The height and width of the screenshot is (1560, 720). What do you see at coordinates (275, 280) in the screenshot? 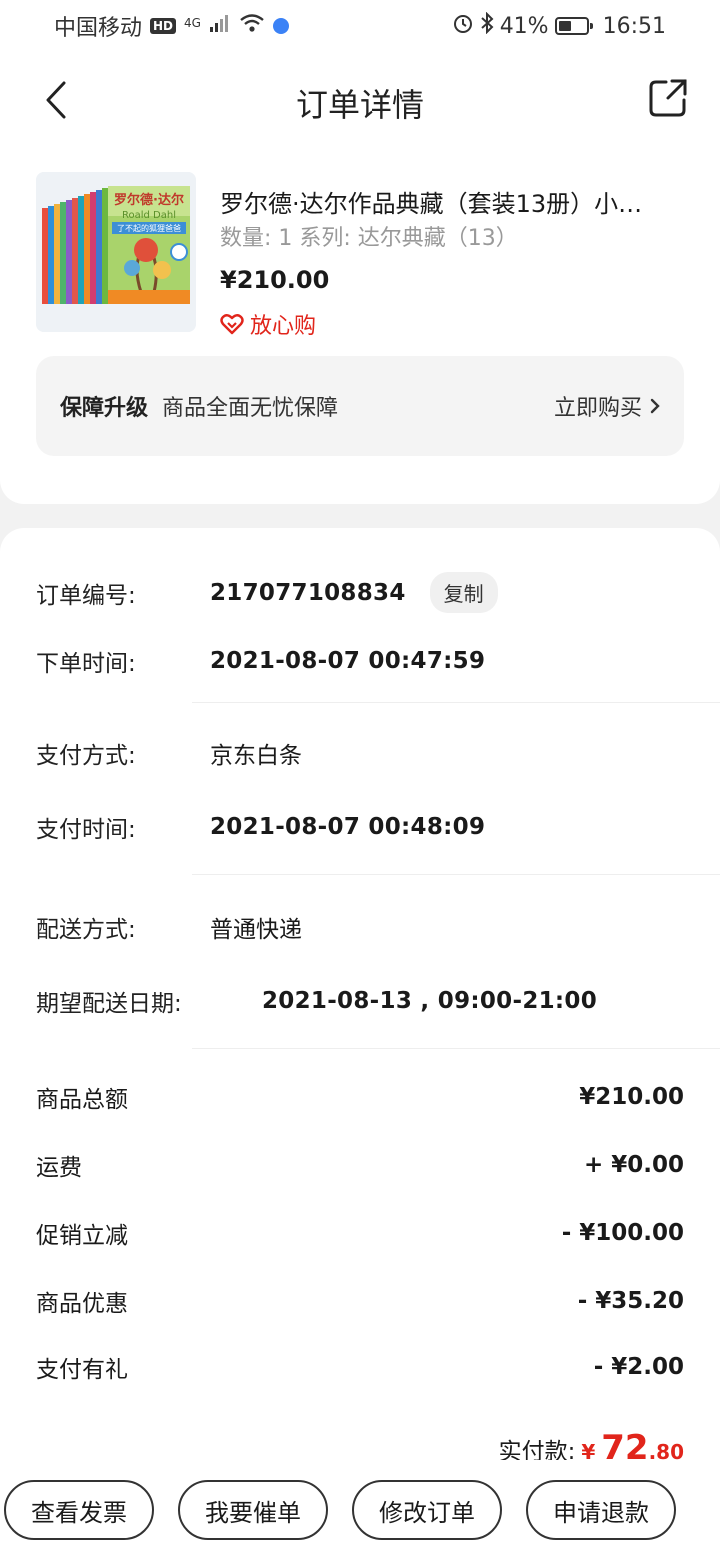
I see `product-price: ¥210.00` at bounding box center [275, 280].